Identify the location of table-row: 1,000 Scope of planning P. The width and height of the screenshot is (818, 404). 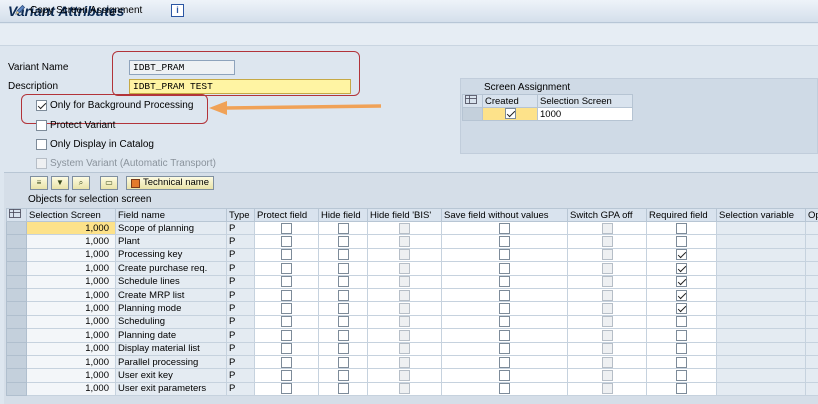
(412, 228).